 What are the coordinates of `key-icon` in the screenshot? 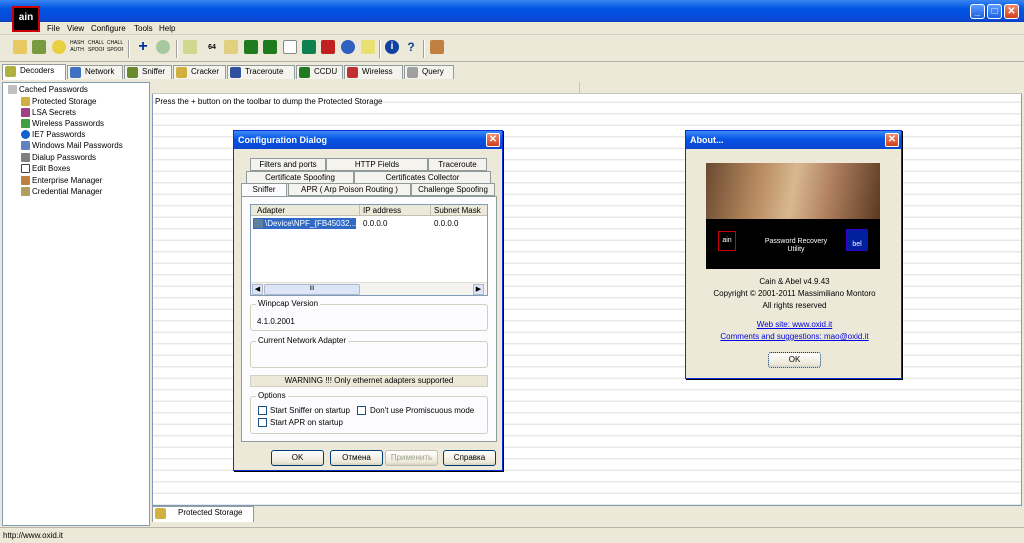 It's located at (231, 47).